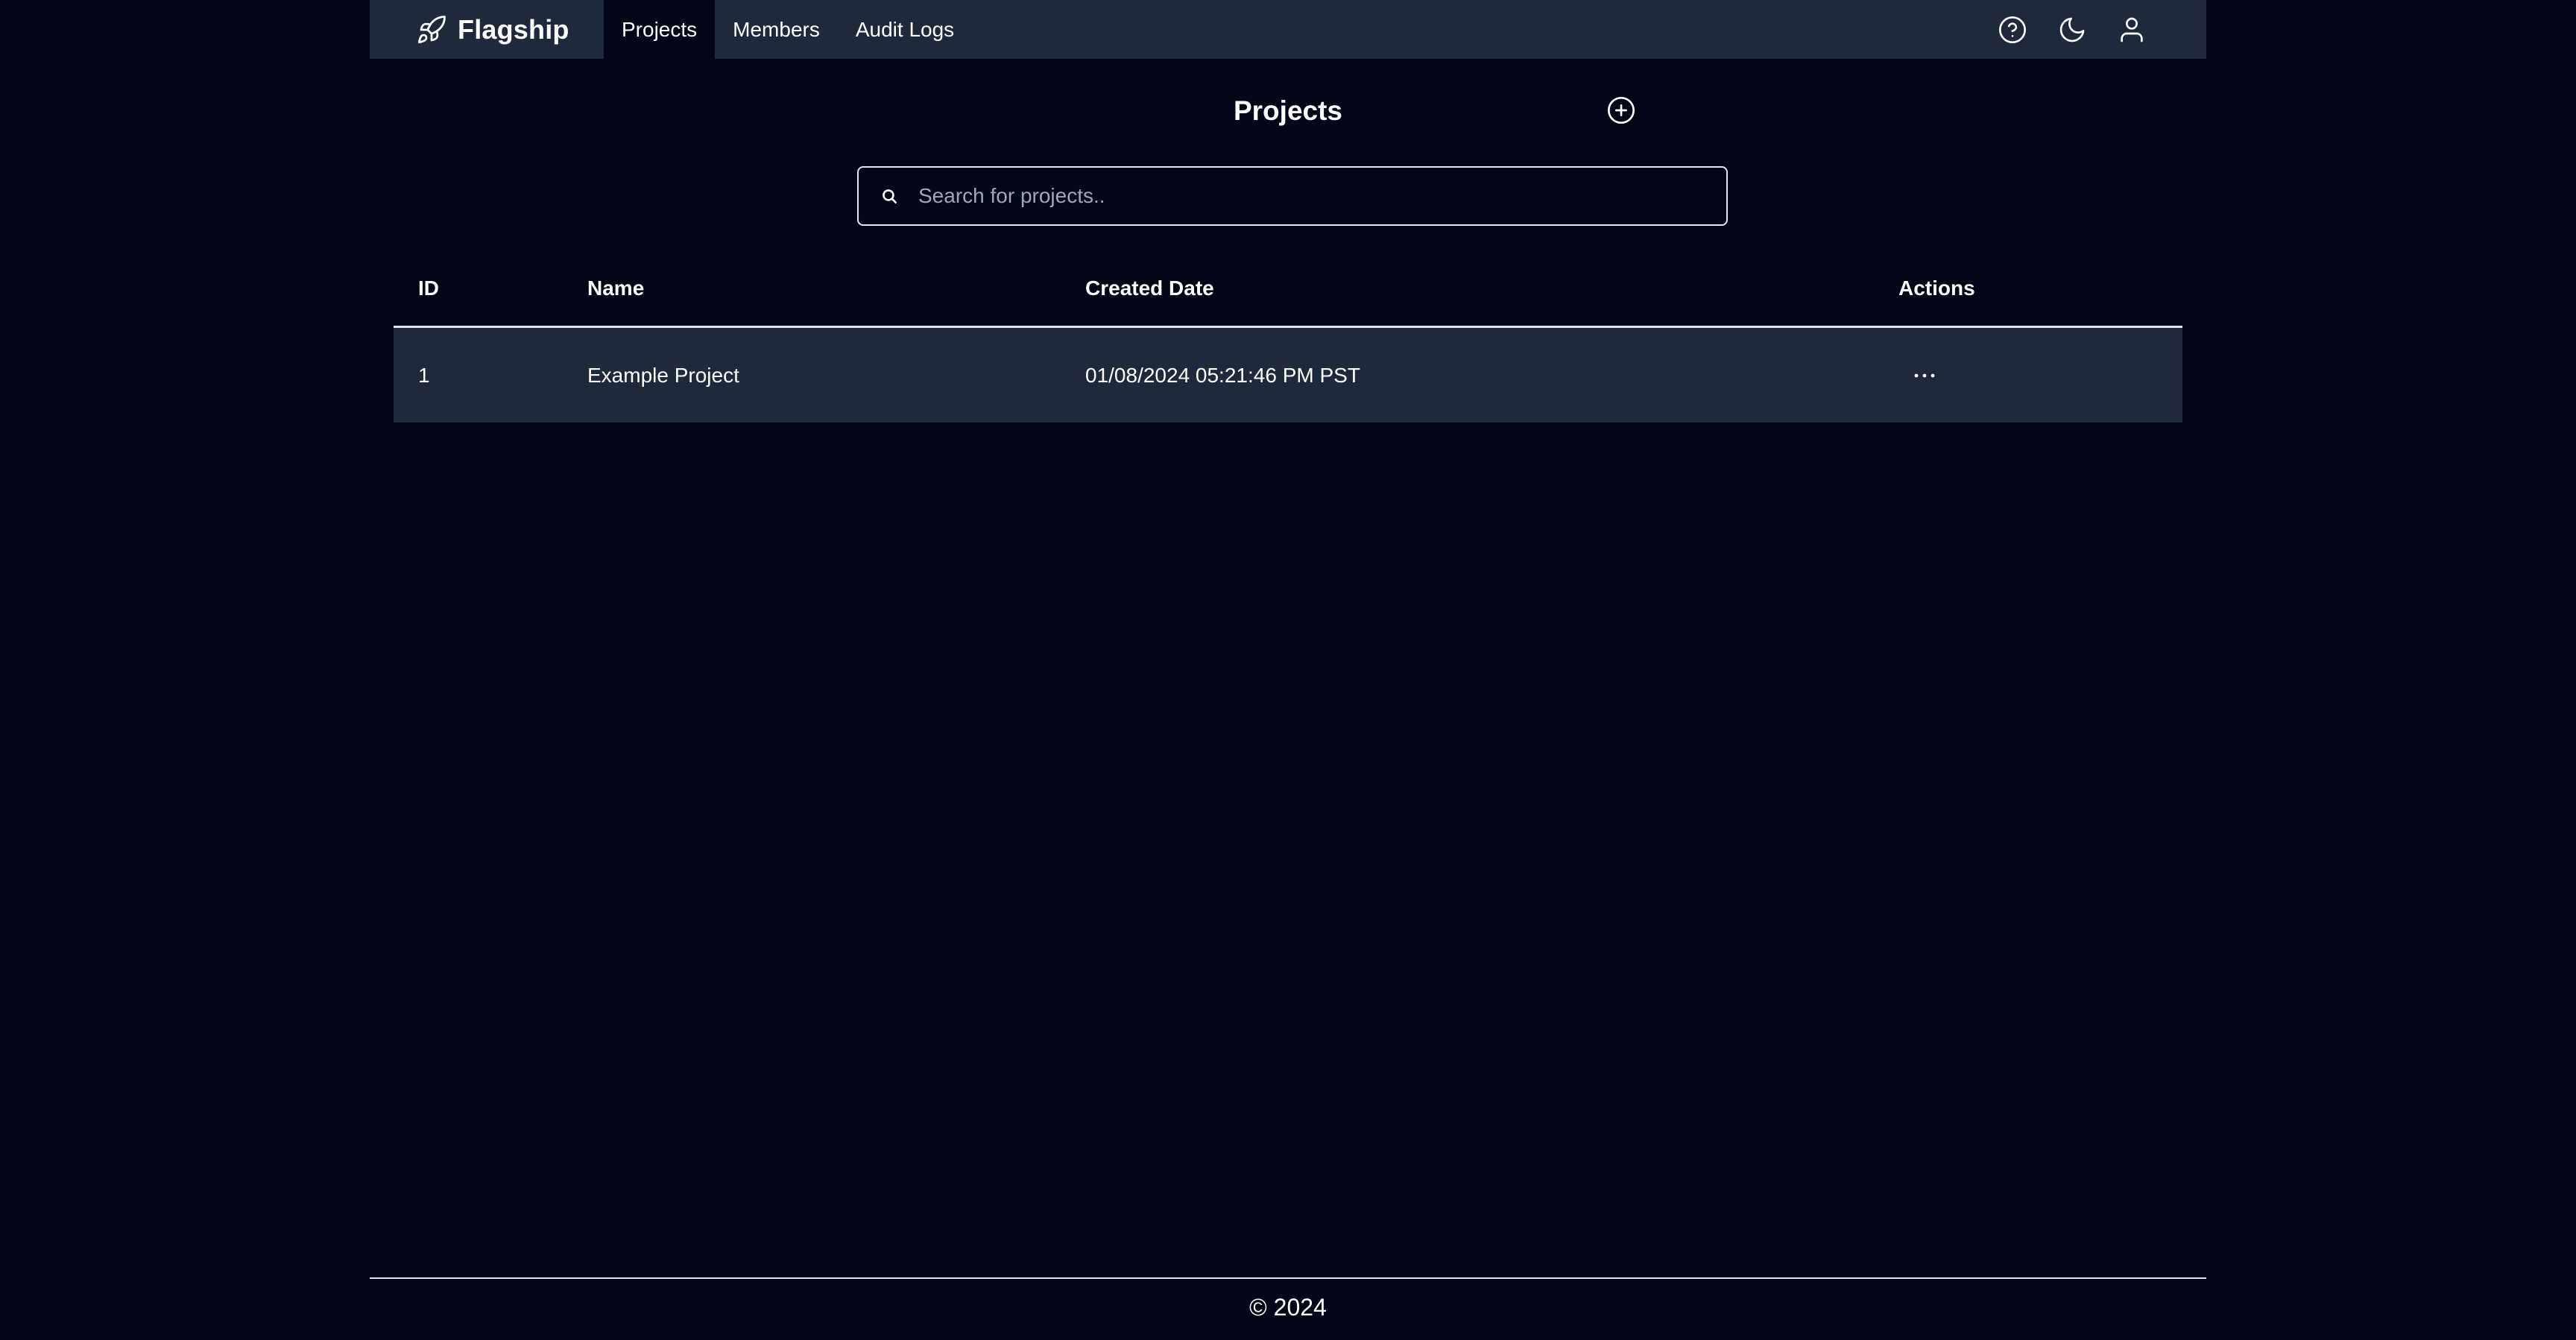 This screenshot has height=1340, width=2576. I want to click on plus-circle-icon, so click(1621, 111).